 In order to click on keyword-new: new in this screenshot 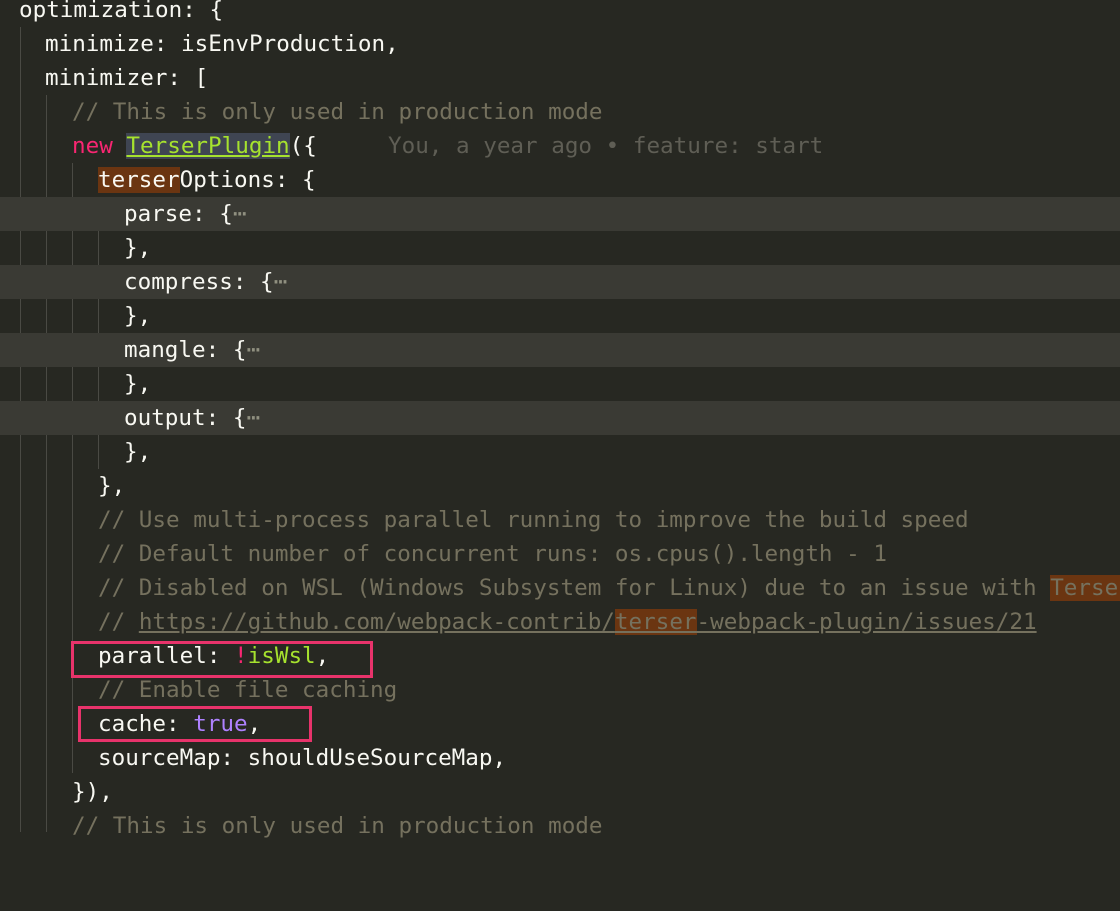, I will do `click(92, 146)`.